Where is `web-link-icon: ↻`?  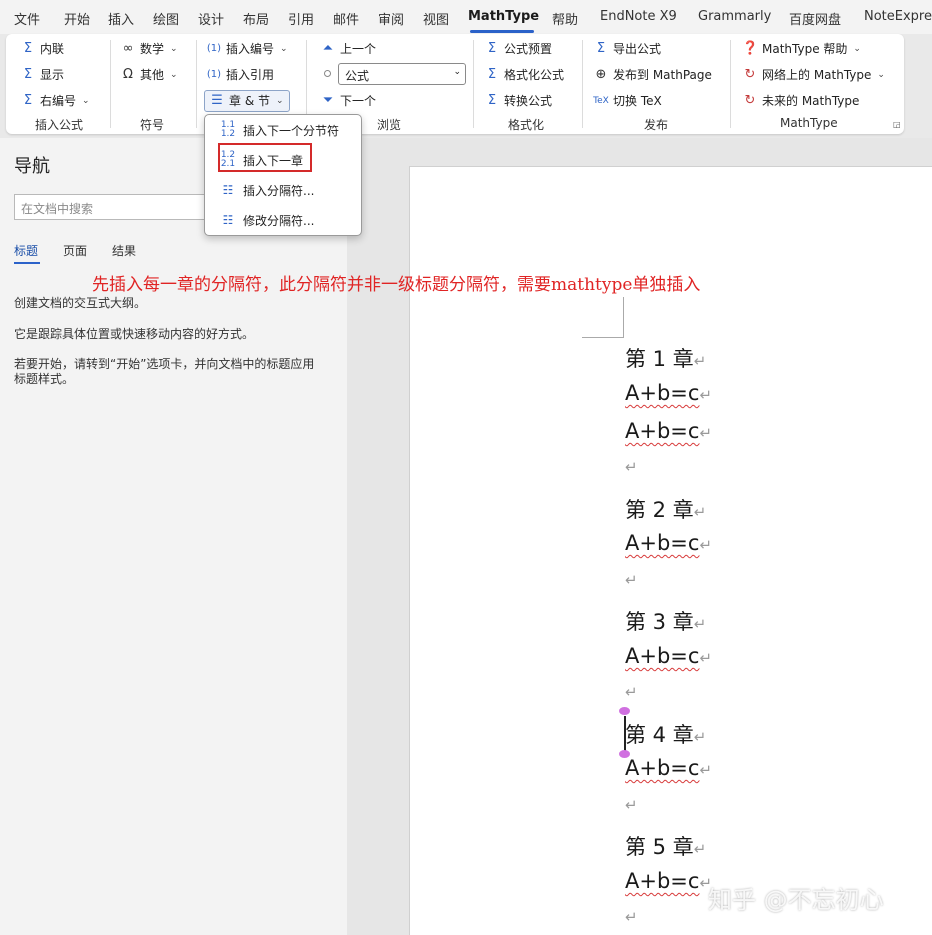 web-link-icon: ↻ is located at coordinates (750, 74).